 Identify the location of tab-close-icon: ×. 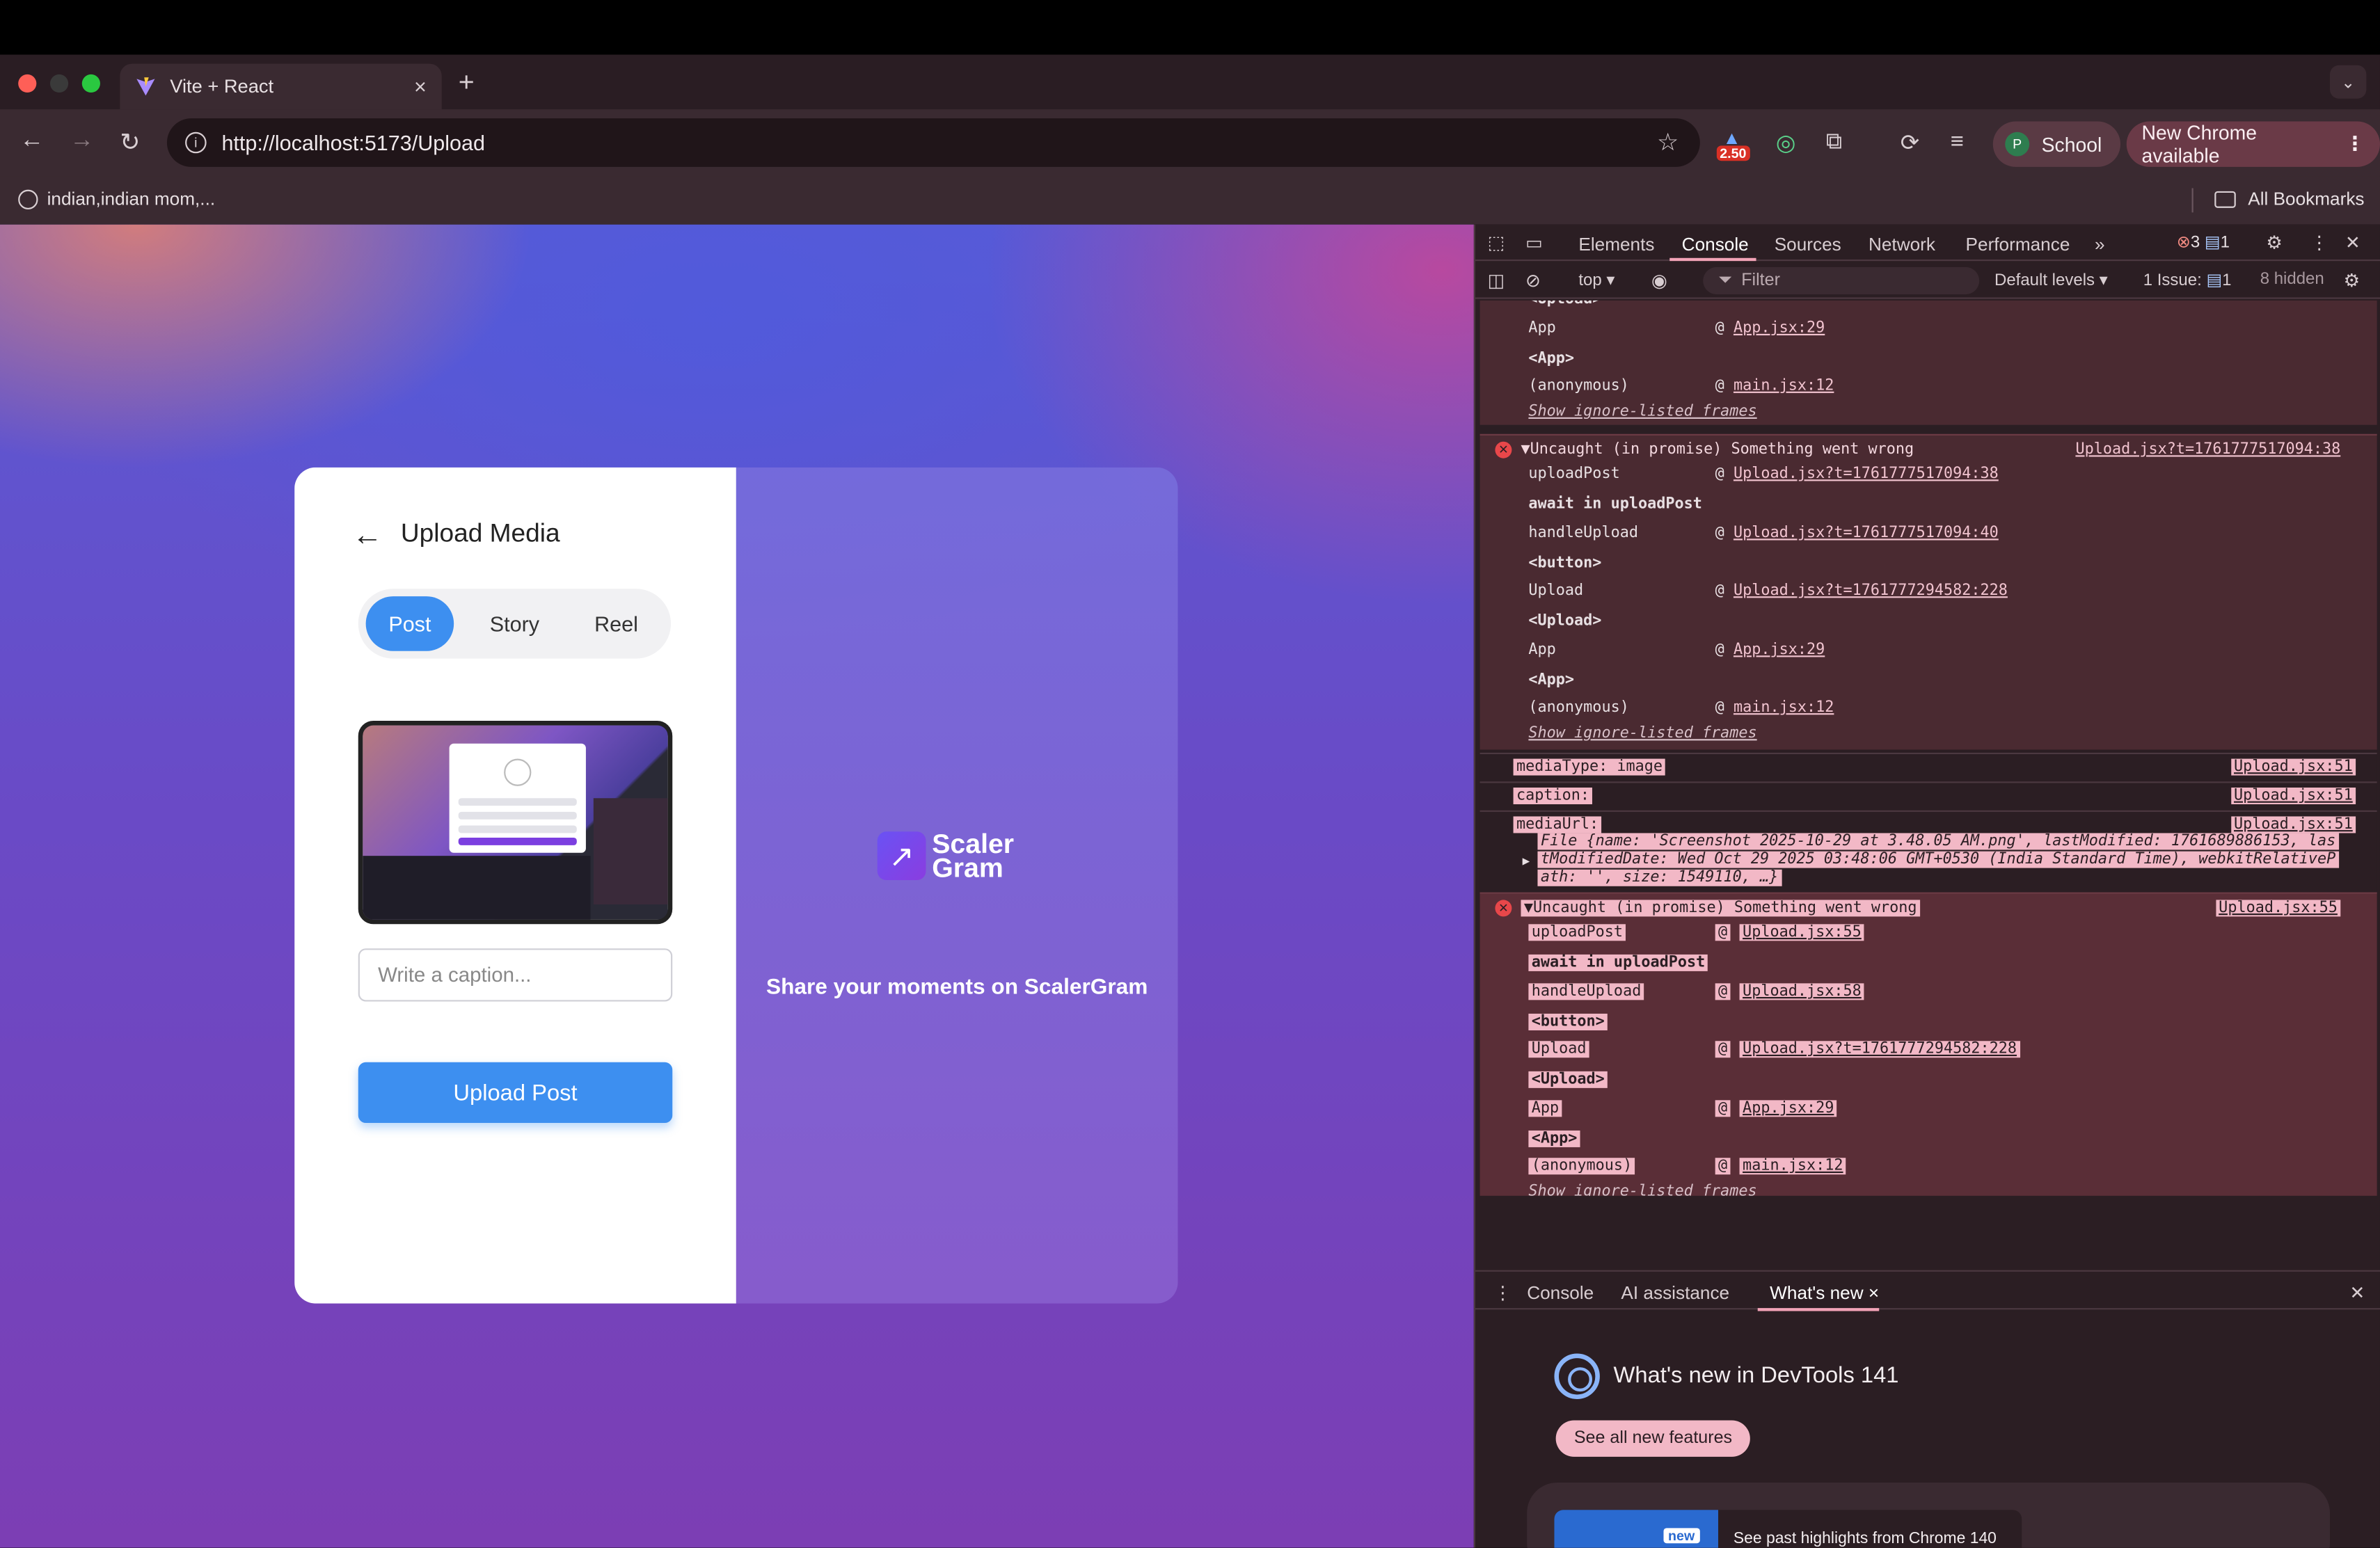
(421, 87).